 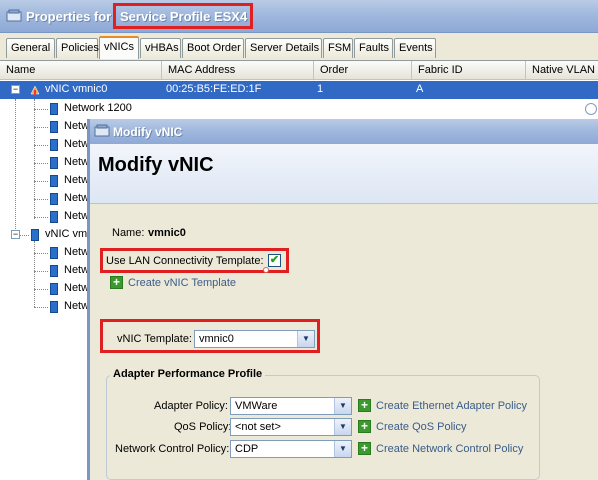 I want to click on window-title-name: Service Profile ESX4, so click(x=184, y=16).